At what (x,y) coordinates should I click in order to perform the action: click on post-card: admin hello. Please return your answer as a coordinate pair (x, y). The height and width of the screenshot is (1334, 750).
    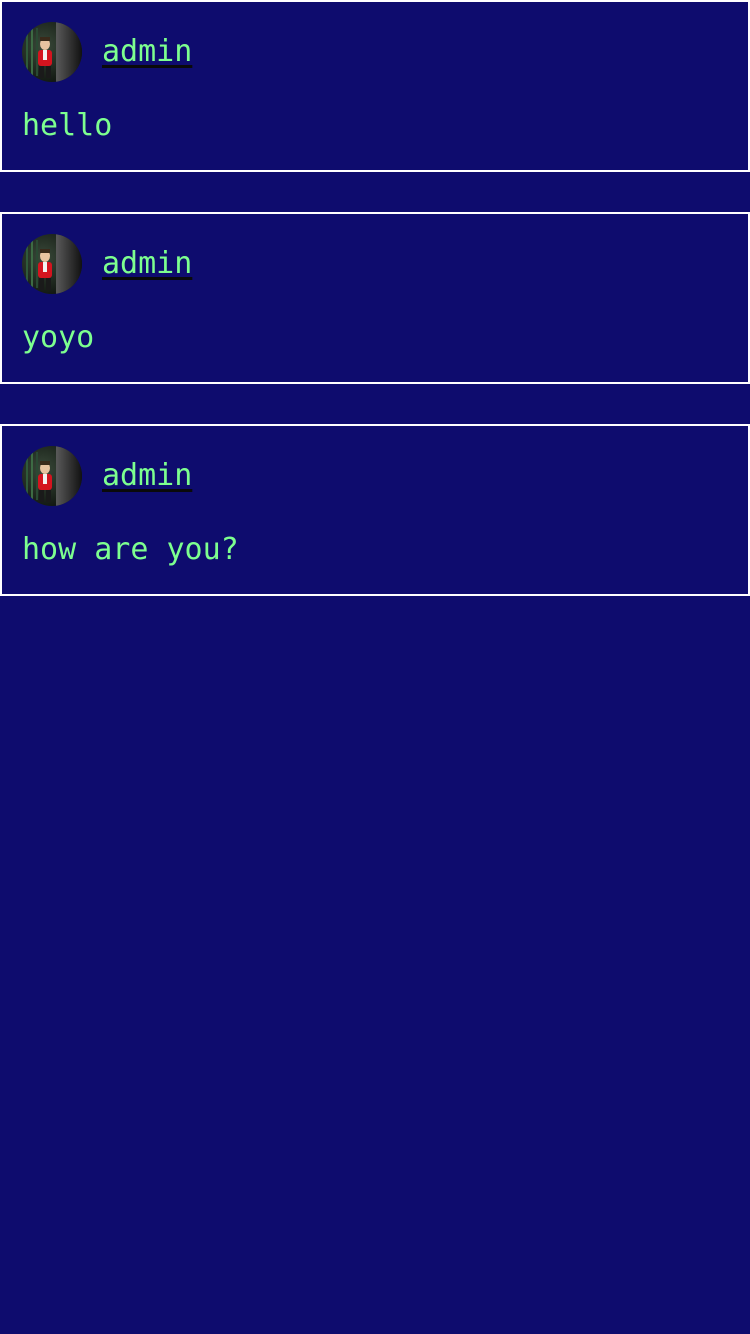
    Looking at the image, I should click on (375, 86).